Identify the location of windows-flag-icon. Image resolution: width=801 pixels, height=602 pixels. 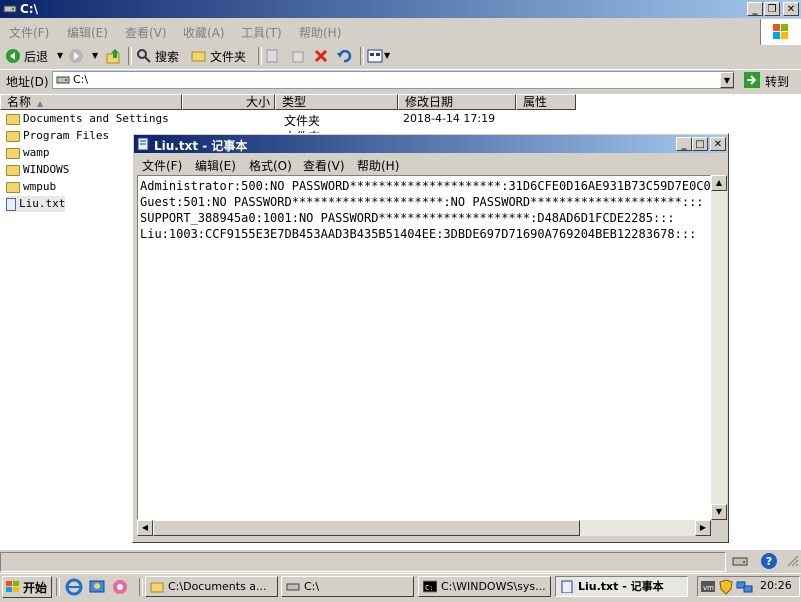
(780, 31).